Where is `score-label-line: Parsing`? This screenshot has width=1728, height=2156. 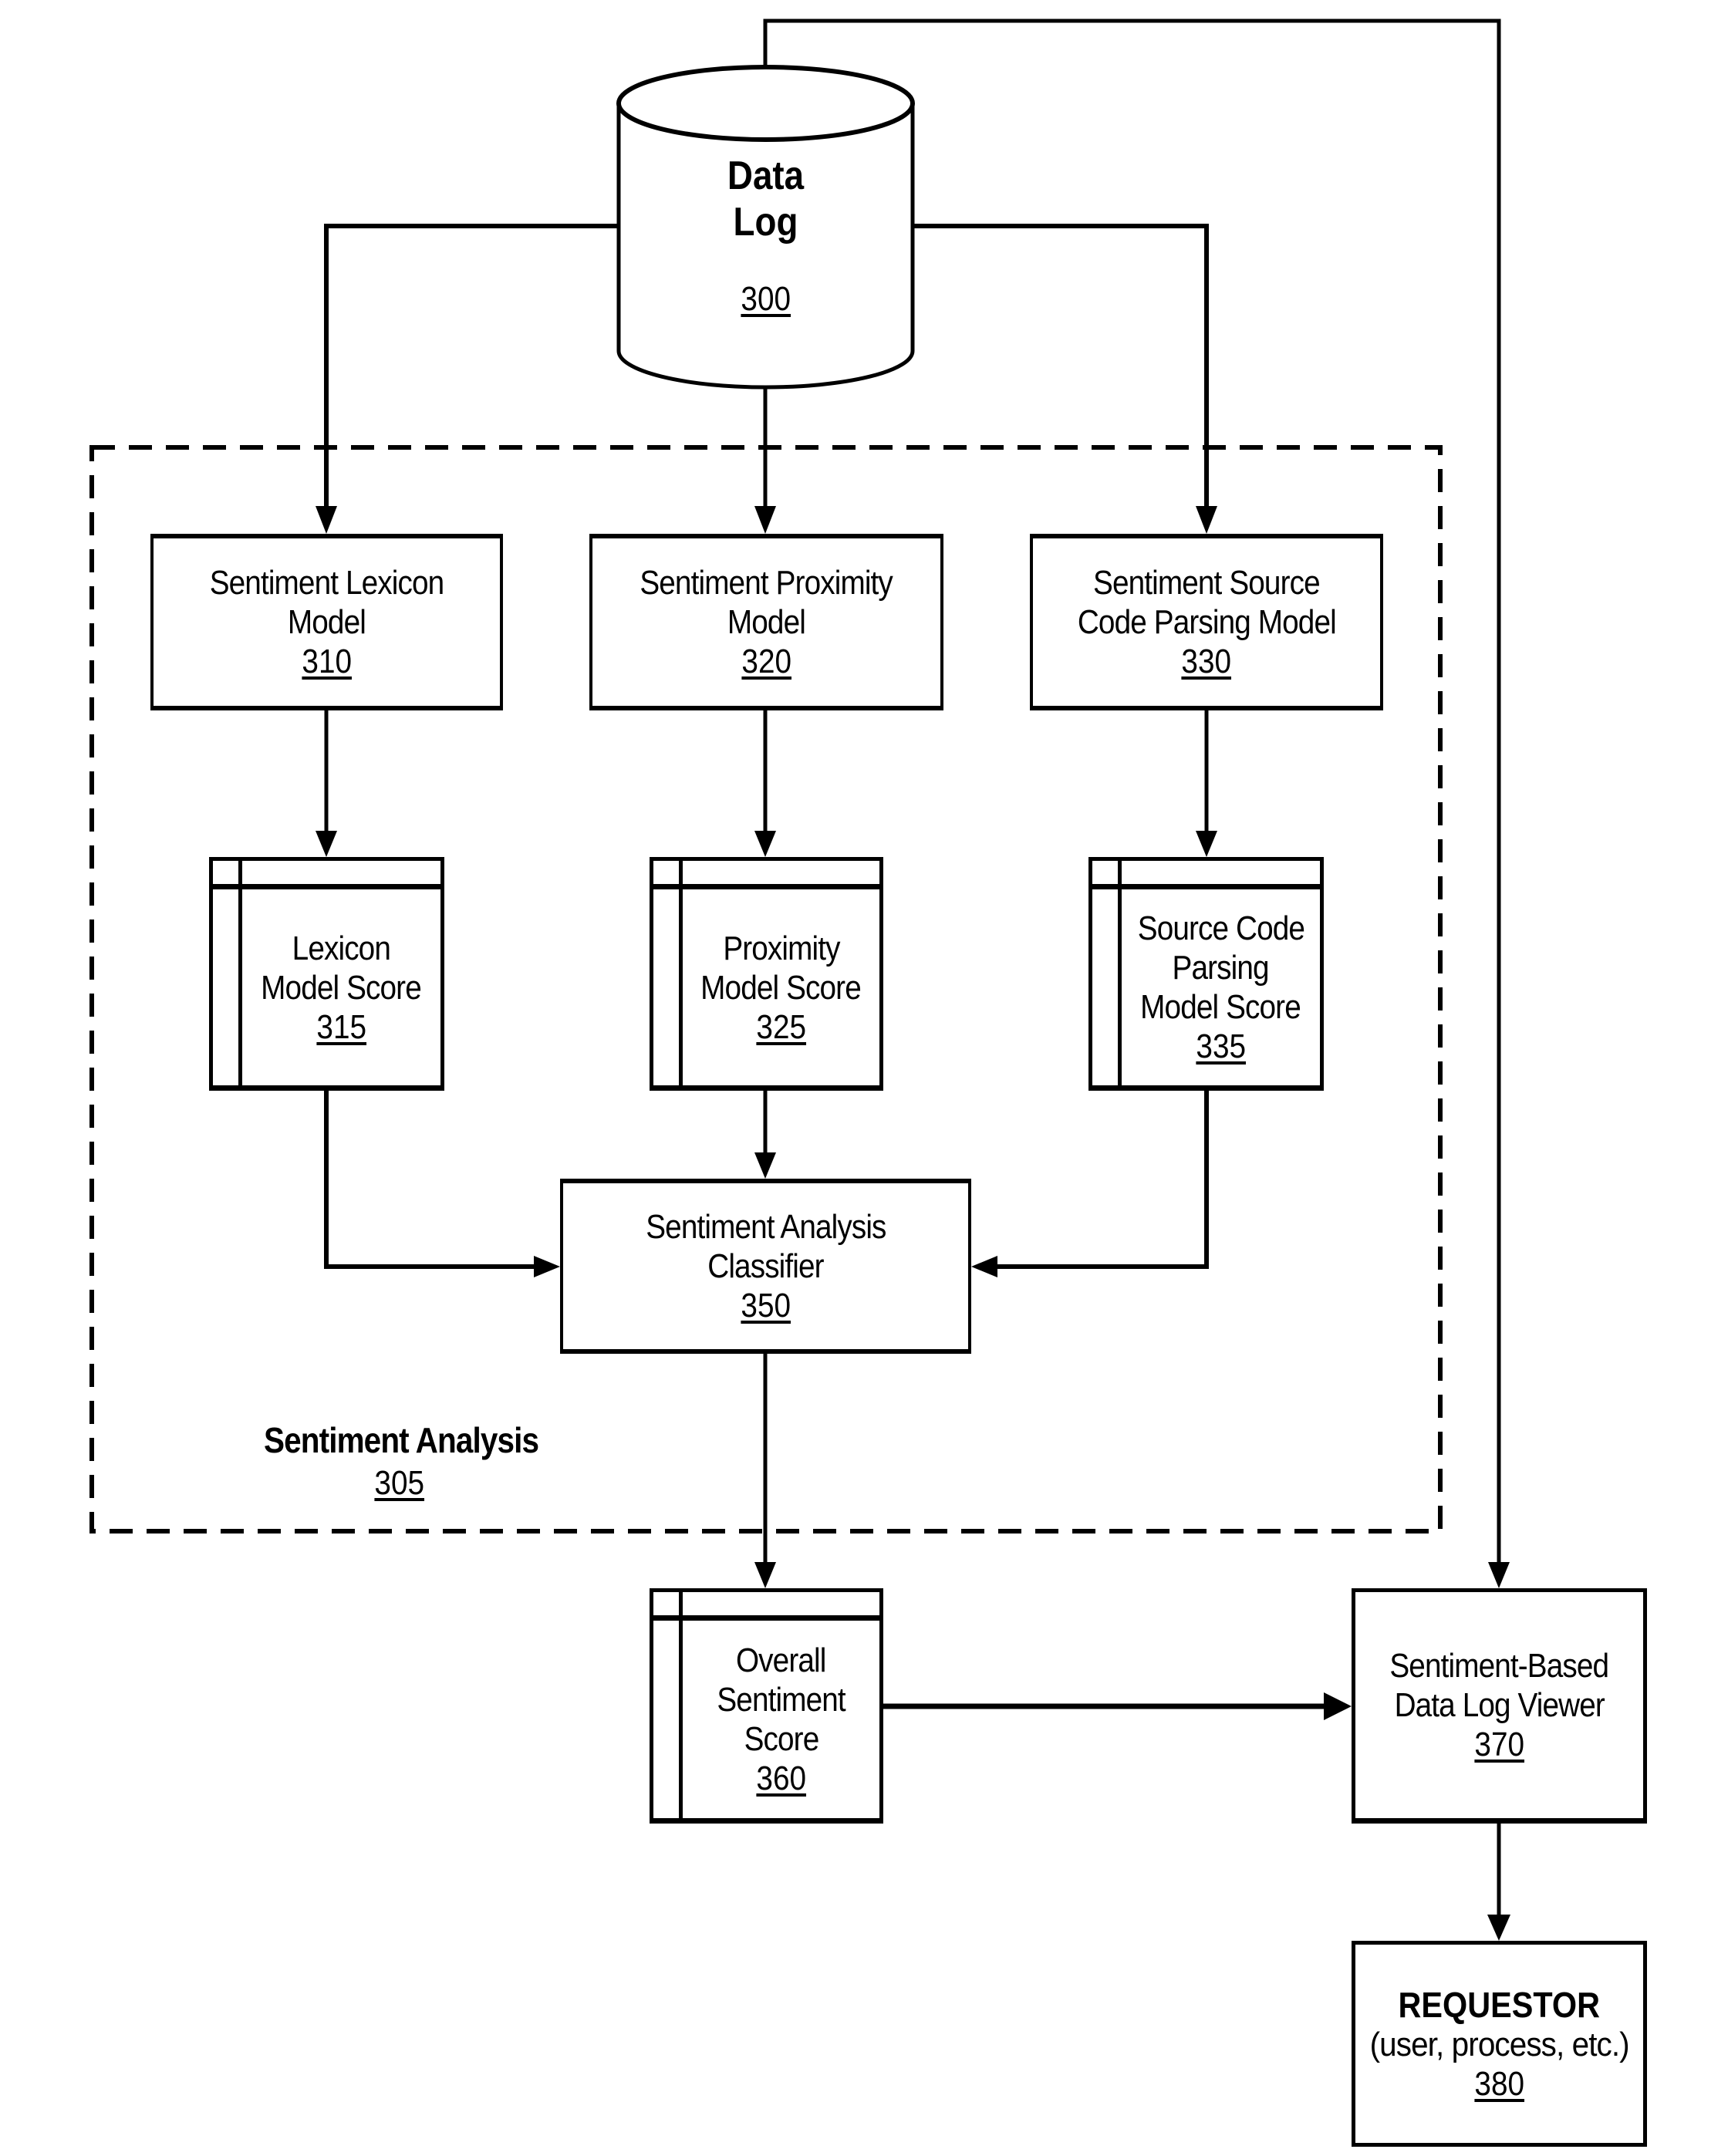 score-label-line: Parsing is located at coordinates (1221, 968).